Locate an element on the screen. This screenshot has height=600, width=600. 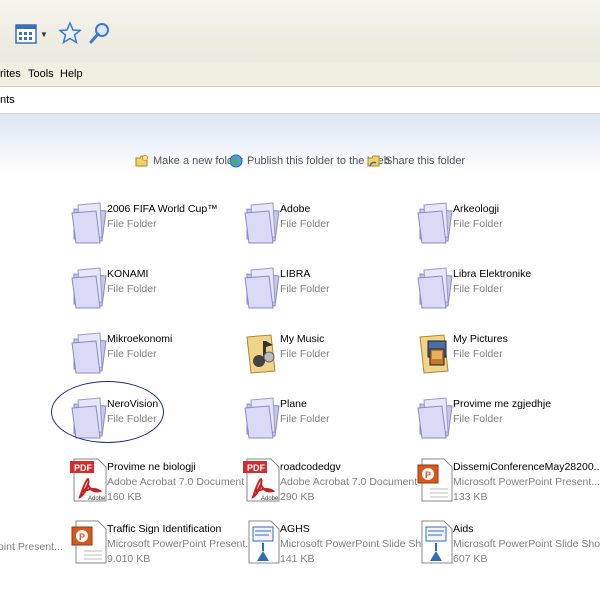
file-size: 290 KB is located at coordinates (297, 497).